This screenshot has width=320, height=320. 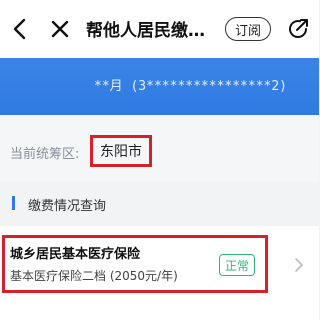 What do you see at coordinates (75, 254) in the screenshot?
I see `insurance-name: 城乡居民基本医疗保险` at bounding box center [75, 254].